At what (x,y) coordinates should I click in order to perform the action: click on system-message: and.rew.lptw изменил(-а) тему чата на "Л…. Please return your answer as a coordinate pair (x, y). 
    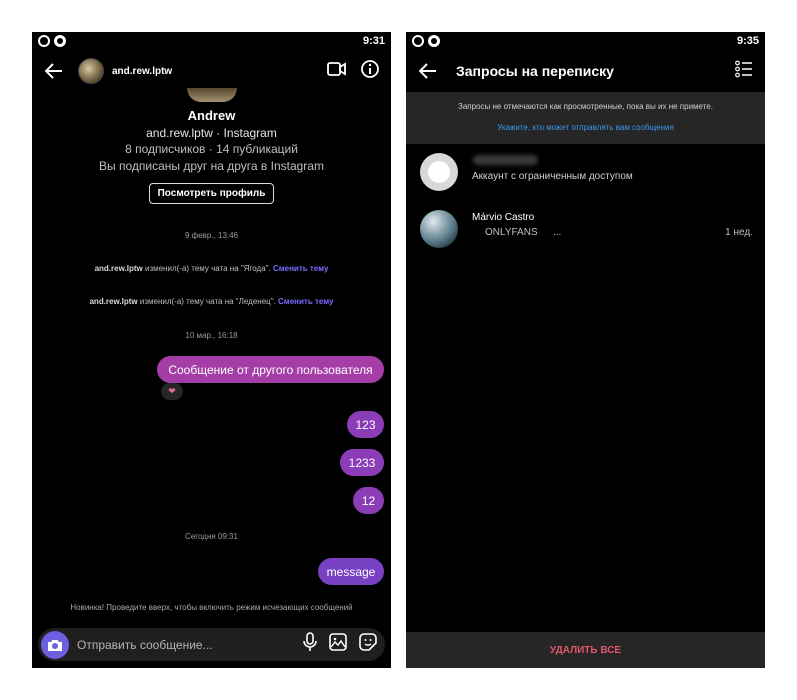
    Looking at the image, I should click on (211, 301).